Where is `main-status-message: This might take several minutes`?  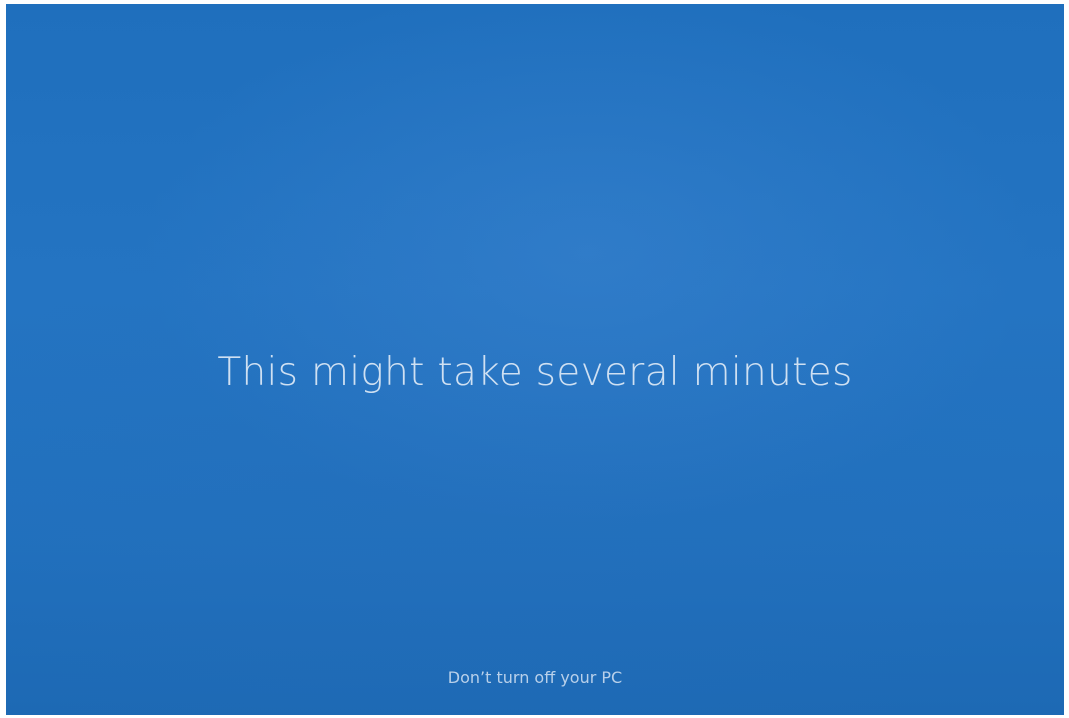 main-status-message: This might take several minutes is located at coordinates (535, 372).